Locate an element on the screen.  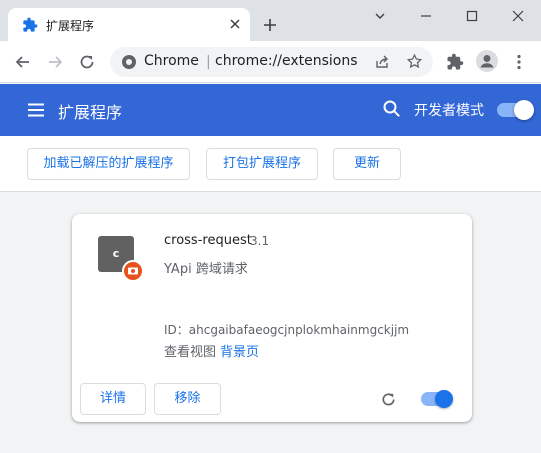
details-button: 详情 is located at coordinates (113, 399).